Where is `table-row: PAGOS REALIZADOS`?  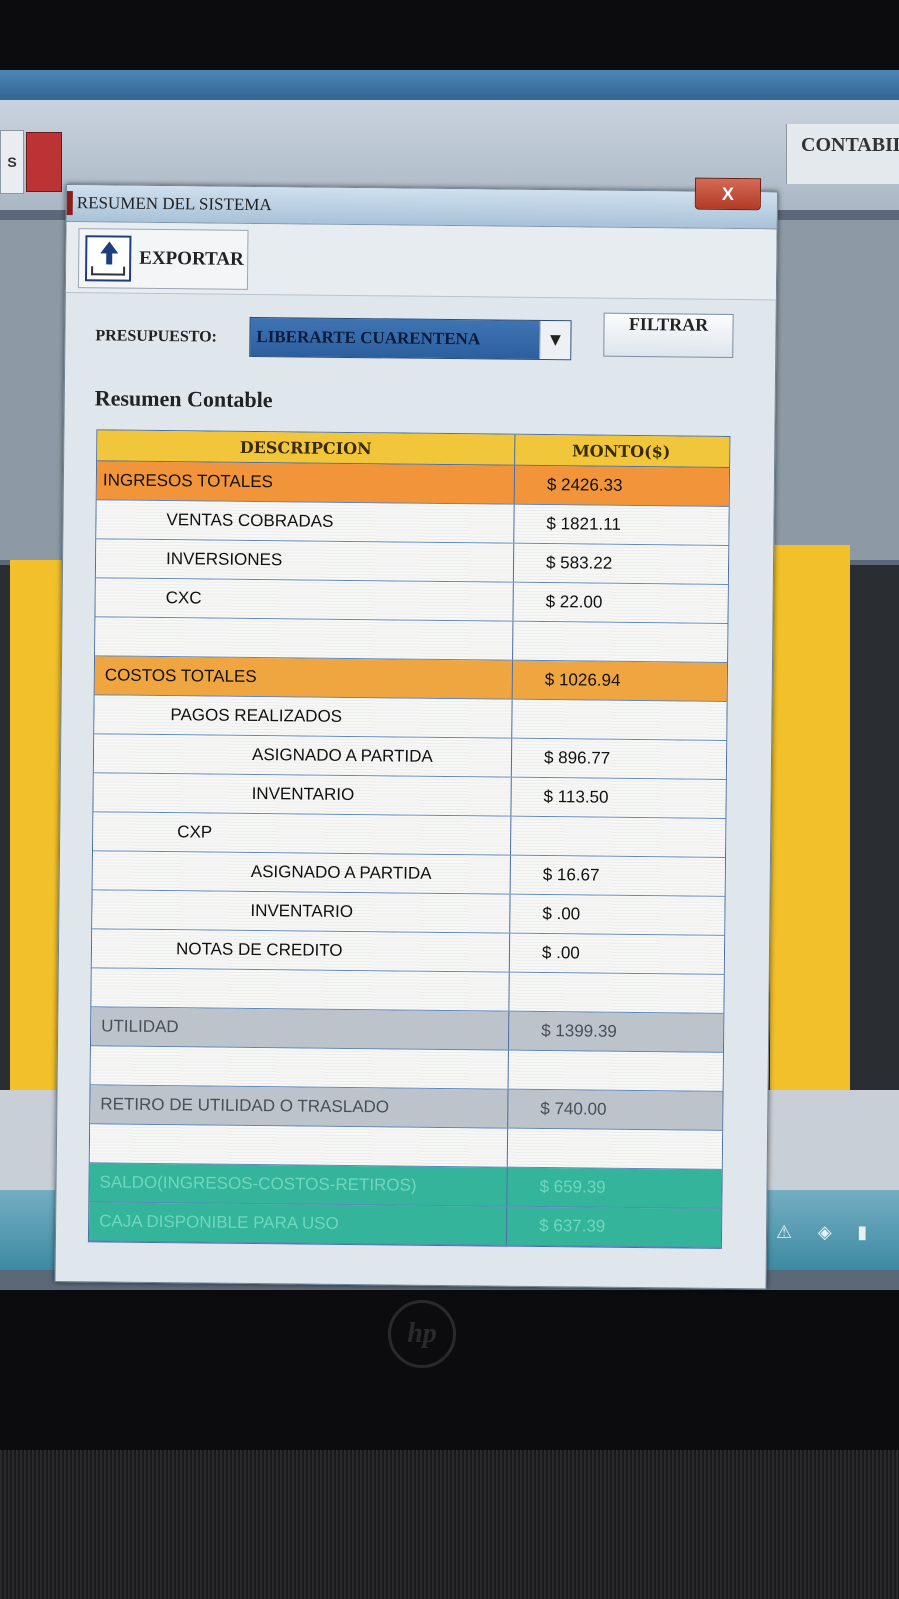 table-row: PAGOS REALIZADOS is located at coordinates (410, 718).